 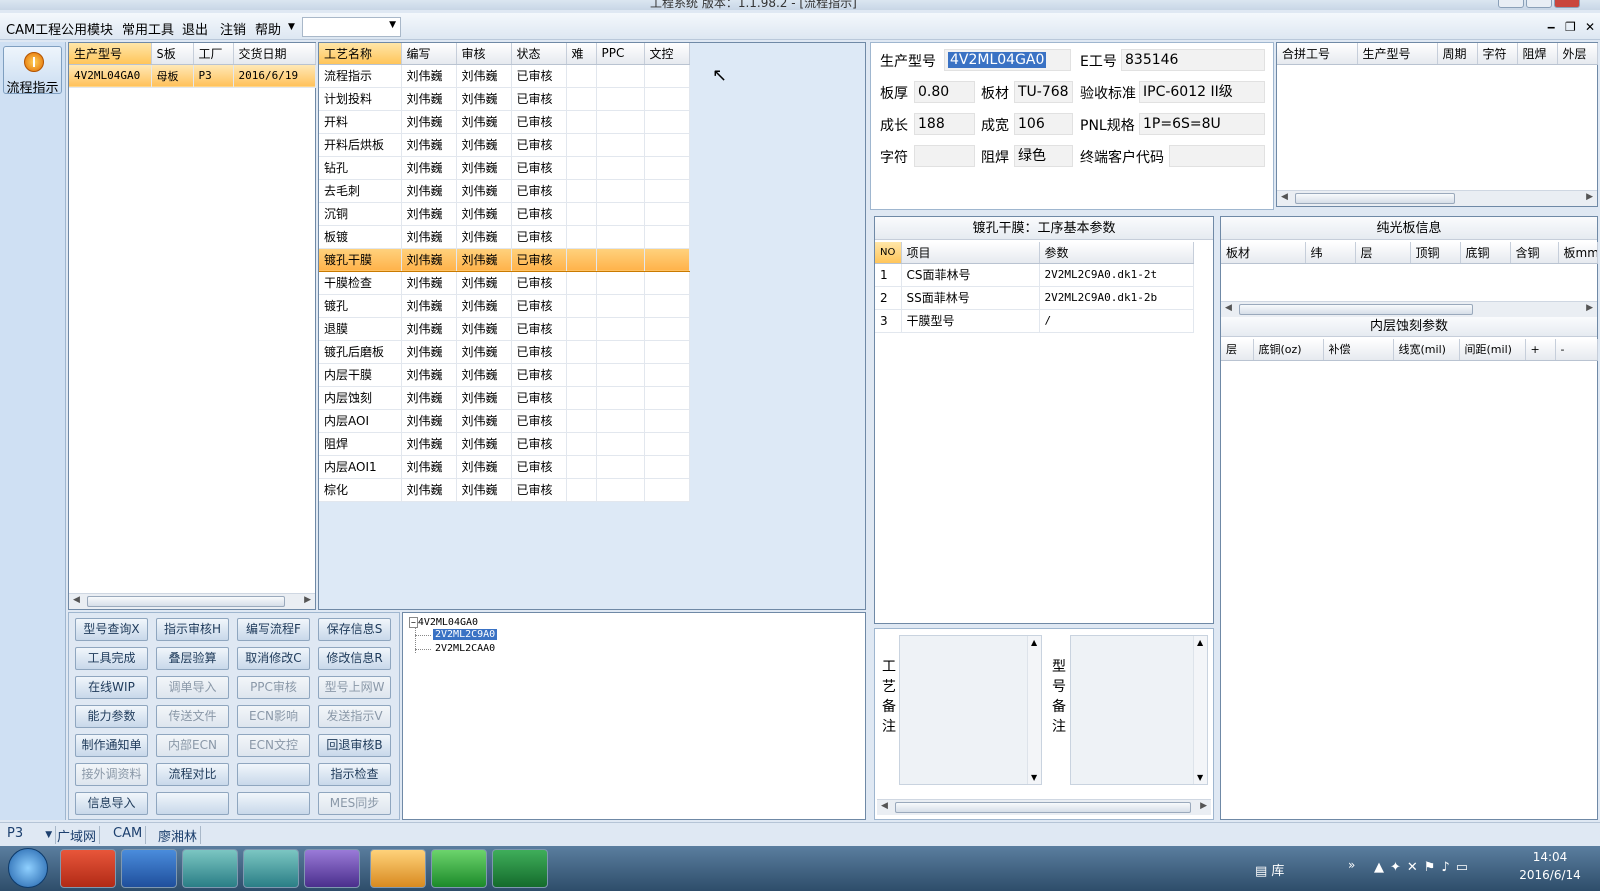 What do you see at coordinates (192, 745) in the screenshot?
I see `action-button-18: 内部ECN` at bounding box center [192, 745].